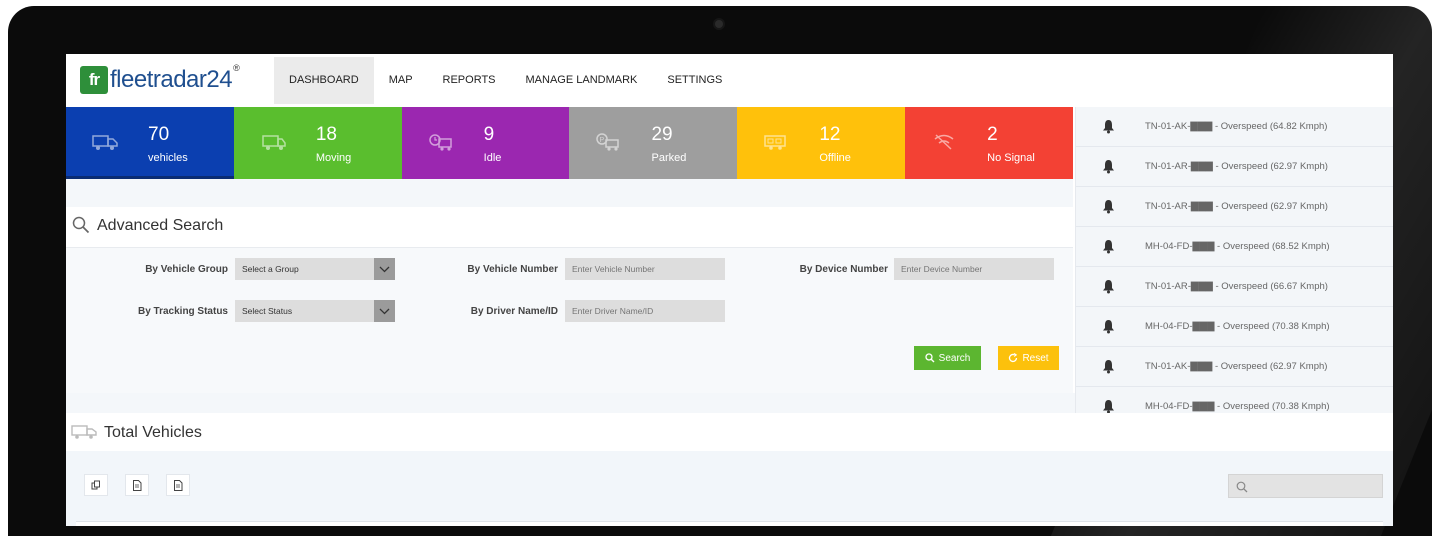  What do you see at coordinates (159, 134) in the screenshot?
I see `stat-value: 70` at bounding box center [159, 134].